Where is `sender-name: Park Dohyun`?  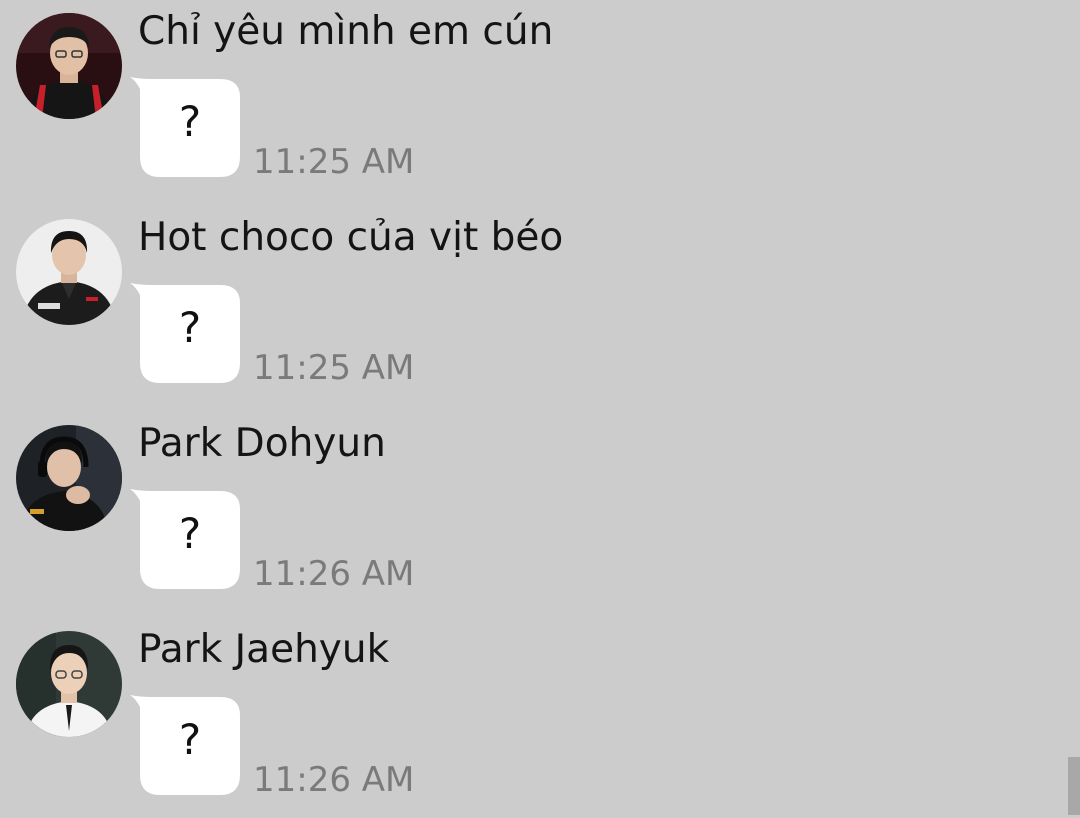
sender-name: Park Dohyun is located at coordinates (262, 443).